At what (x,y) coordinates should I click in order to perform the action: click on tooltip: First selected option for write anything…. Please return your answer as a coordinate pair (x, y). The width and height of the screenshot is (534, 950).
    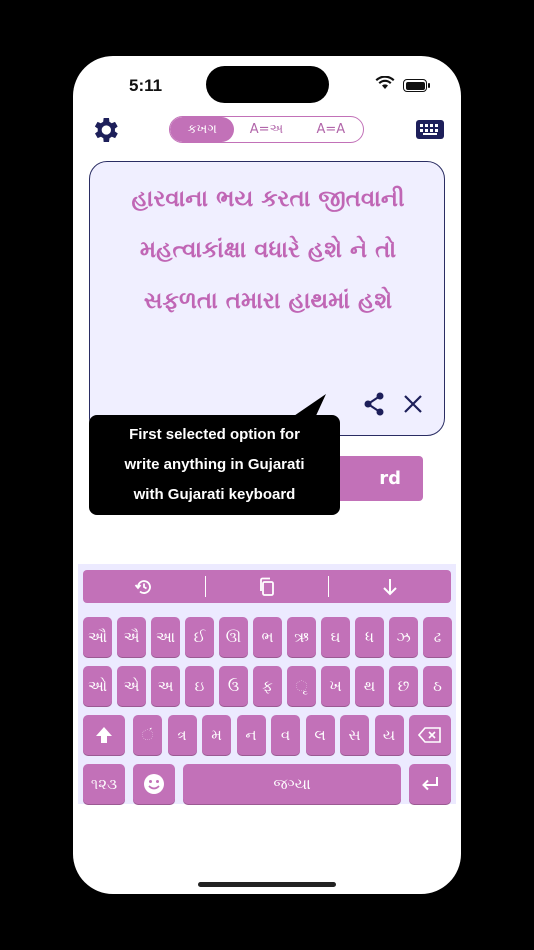
    Looking at the image, I should click on (214, 465).